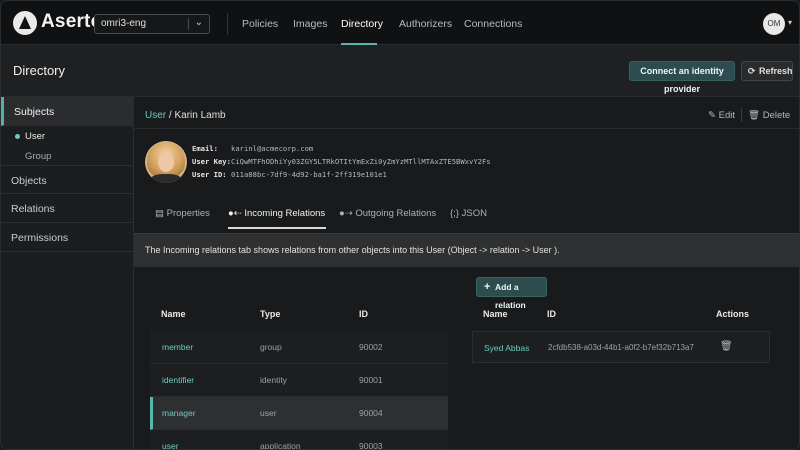 Image resolution: width=800 pixels, height=450 pixels. I want to click on relation-id: 2cfdb538-a03d-44b1-a0f2-b7ef32b713a7, so click(621, 347).